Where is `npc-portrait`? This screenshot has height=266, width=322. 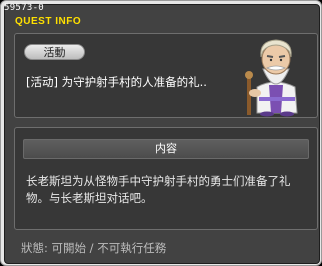 npc-portrait is located at coordinates (271, 78).